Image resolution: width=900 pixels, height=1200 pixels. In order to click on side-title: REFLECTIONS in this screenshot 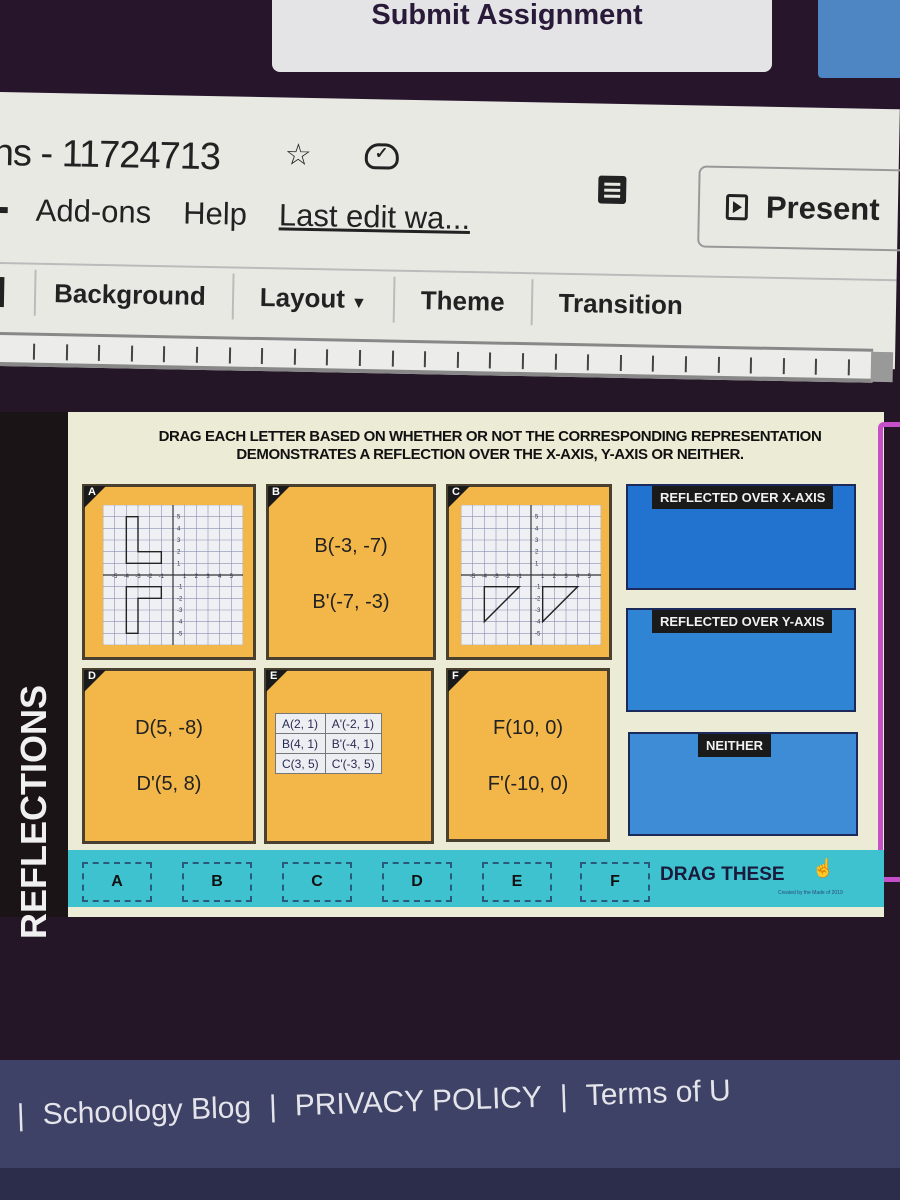, I will do `click(33, 812)`.